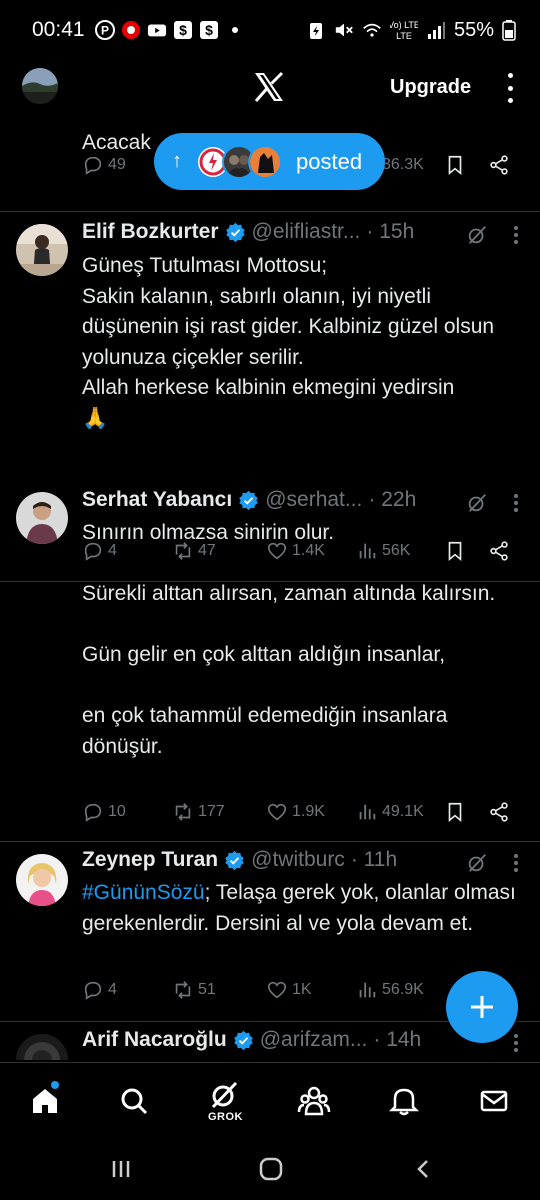 The height and width of the screenshot is (1200, 540). Describe the element at coordinates (298, 860) in the screenshot. I see `author-handle: @twitburc` at that location.